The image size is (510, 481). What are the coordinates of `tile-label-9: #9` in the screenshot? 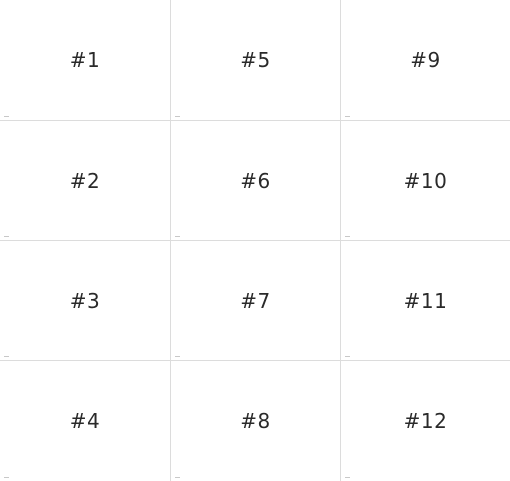 It's located at (425, 60).